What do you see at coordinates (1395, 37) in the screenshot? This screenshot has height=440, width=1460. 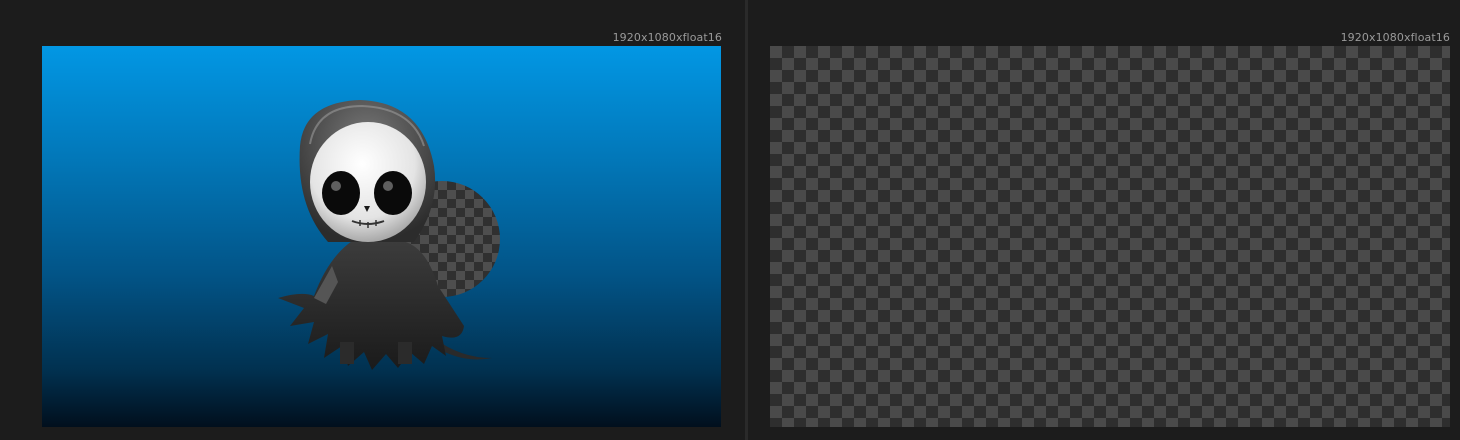 I see `right-resolution-label: 1920x1080xfloat16` at bounding box center [1395, 37].